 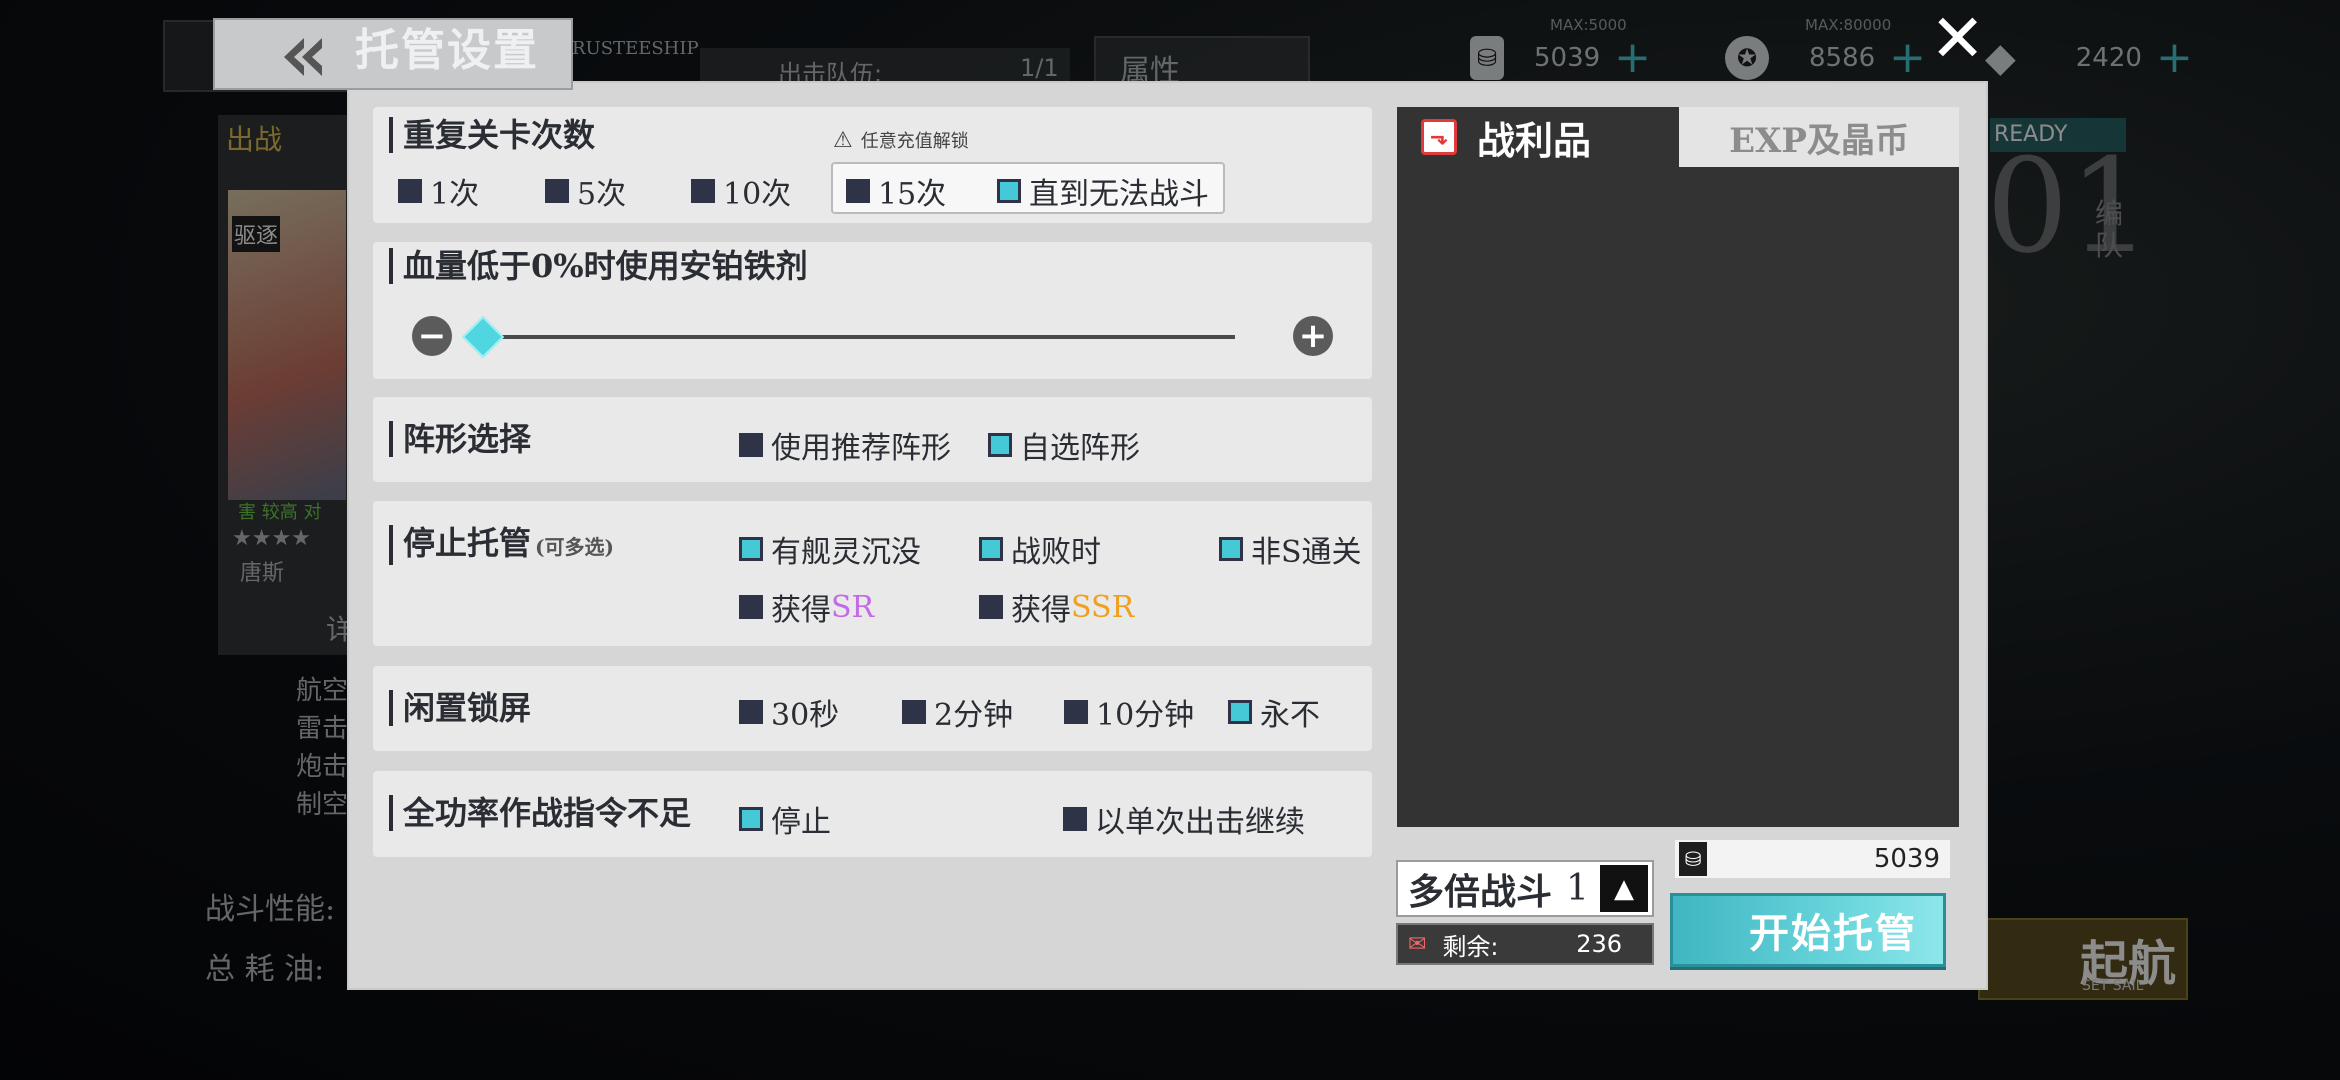 I want to click on section-idle: 闲置锁屏 30秒 2分钟 10分钟 永不, so click(x=872, y=708).